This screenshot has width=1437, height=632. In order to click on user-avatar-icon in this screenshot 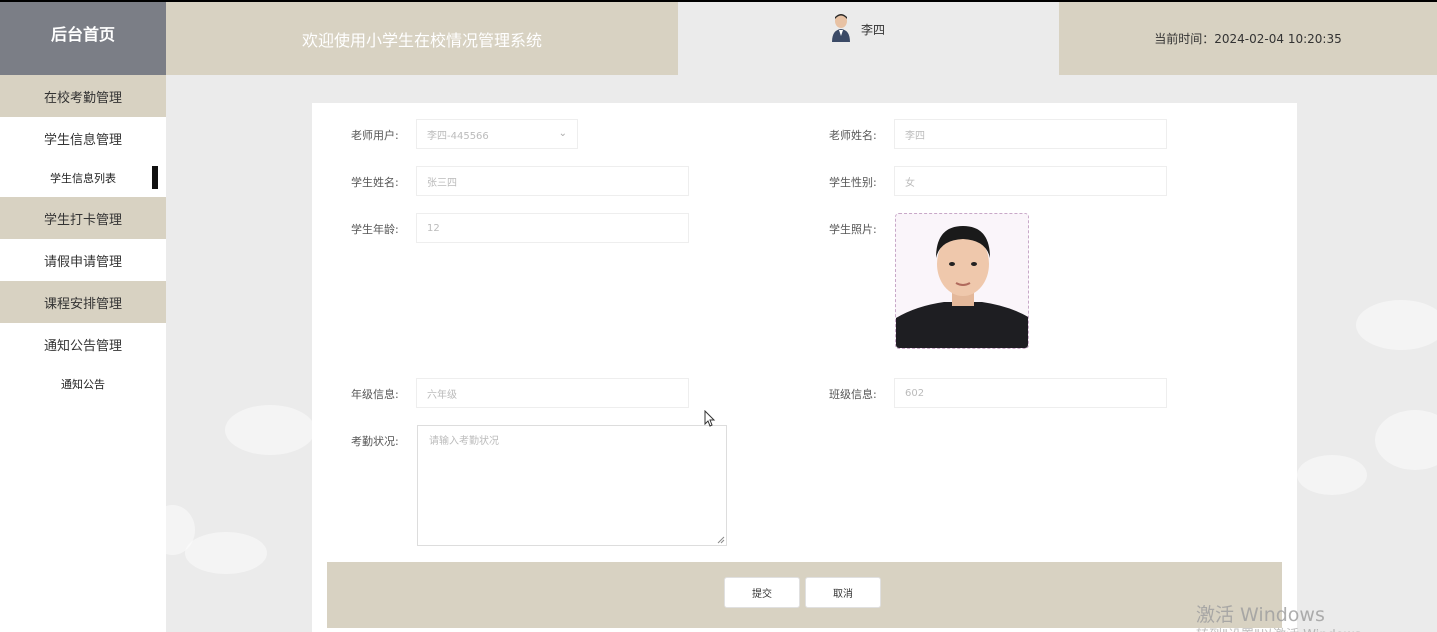, I will do `click(841, 28)`.